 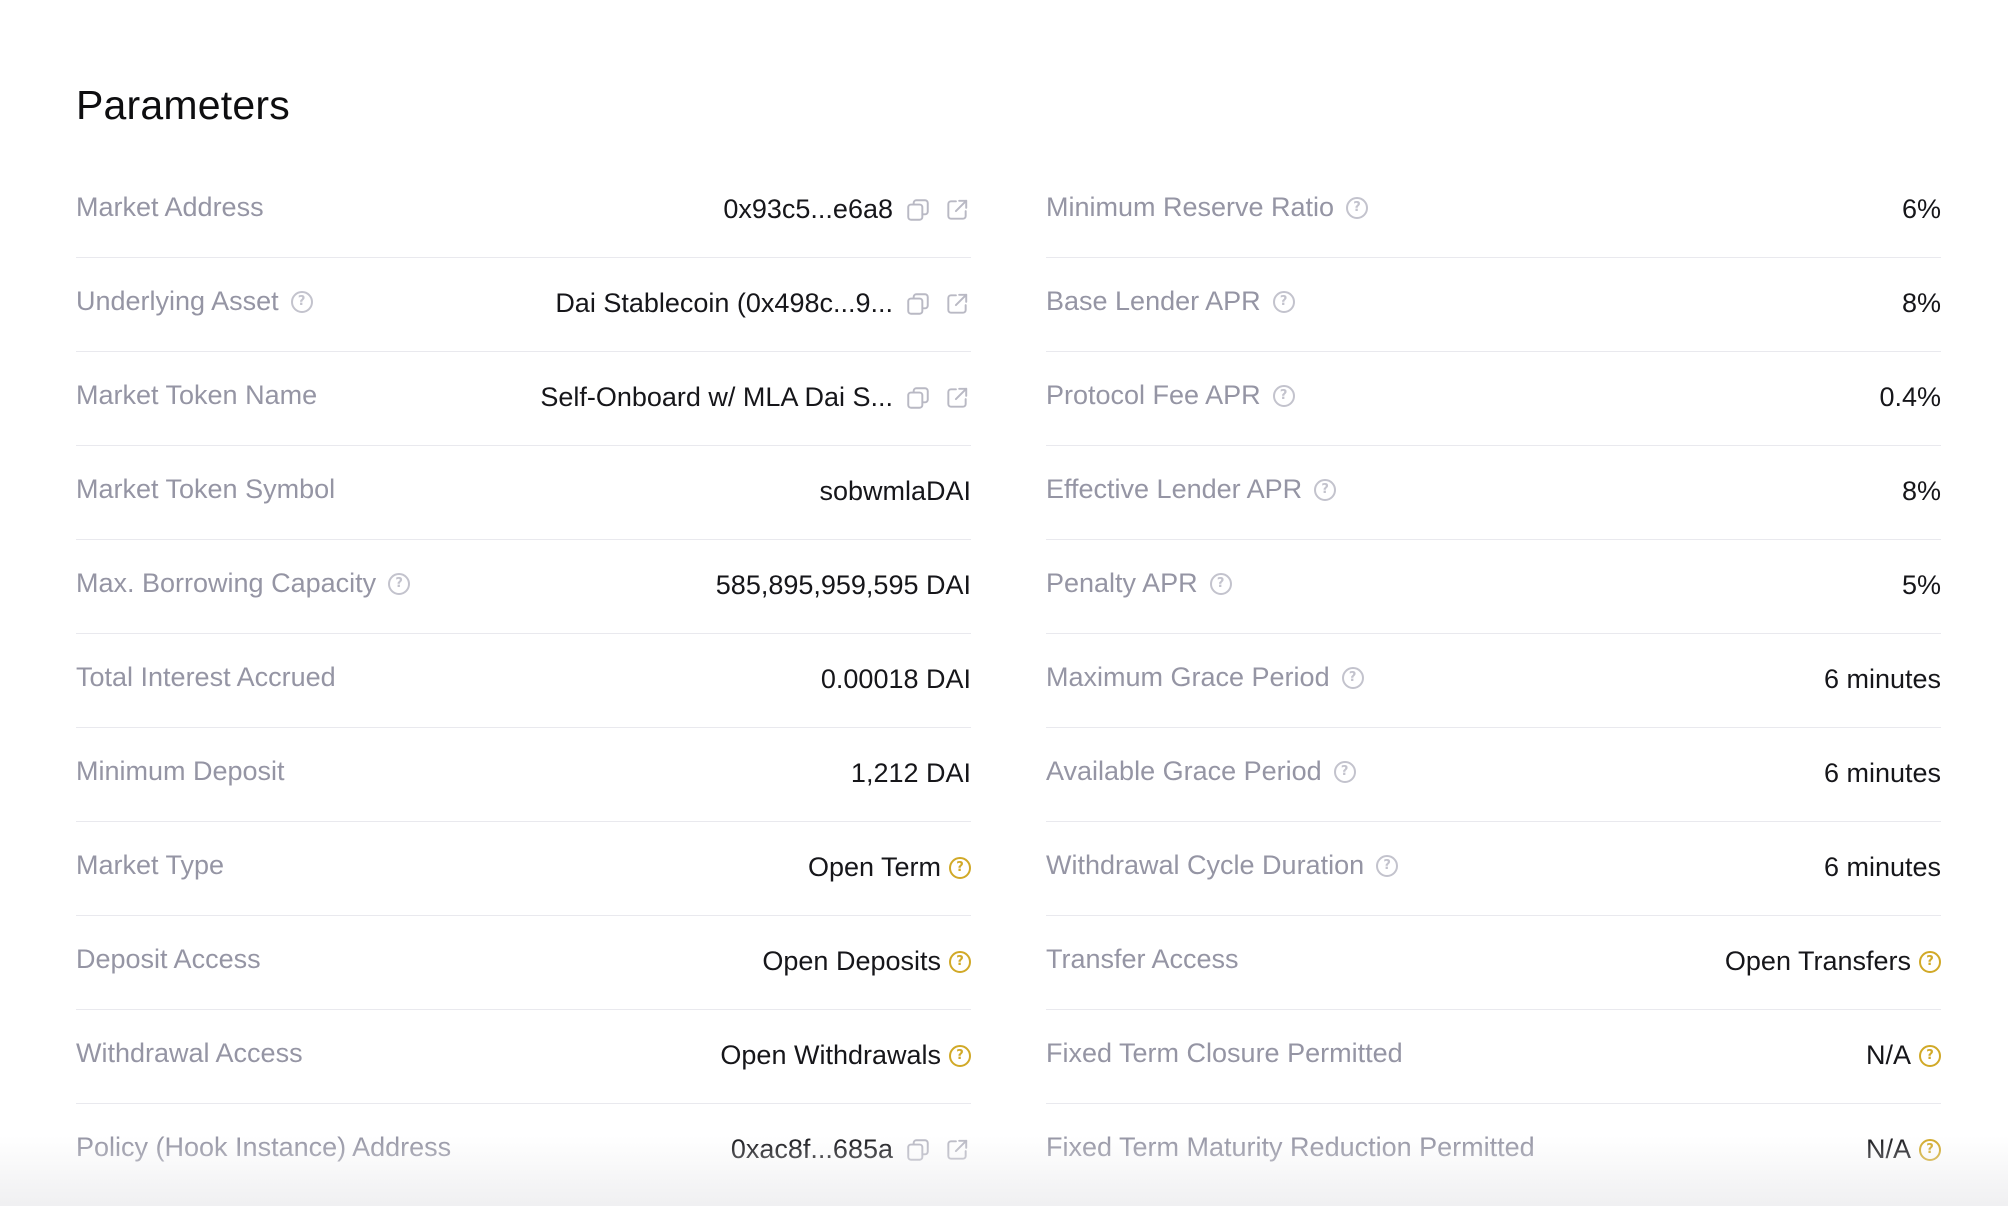 I want to click on param-label-text: Withdrawal Access, so click(x=189, y=1053).